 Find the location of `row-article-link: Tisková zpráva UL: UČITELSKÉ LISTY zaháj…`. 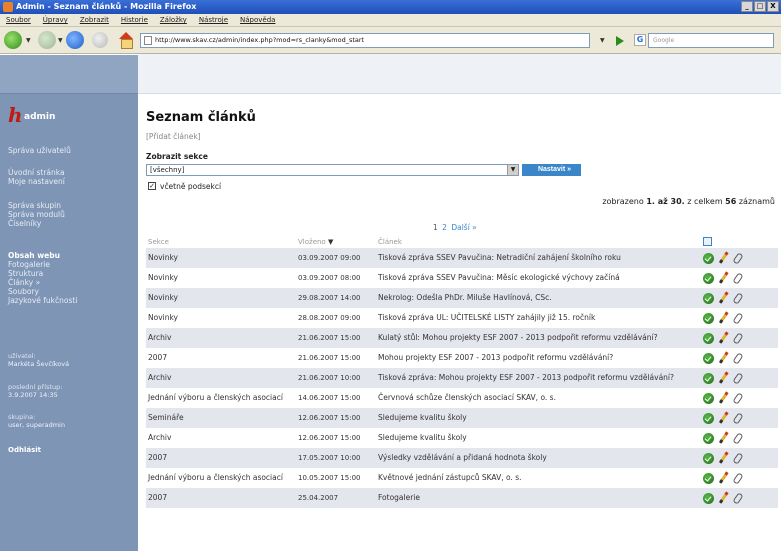

row-article-link: Tisková zpráva UL: UČITELSKÉ LISTY zaháj… is located at coordinates (538, 318).